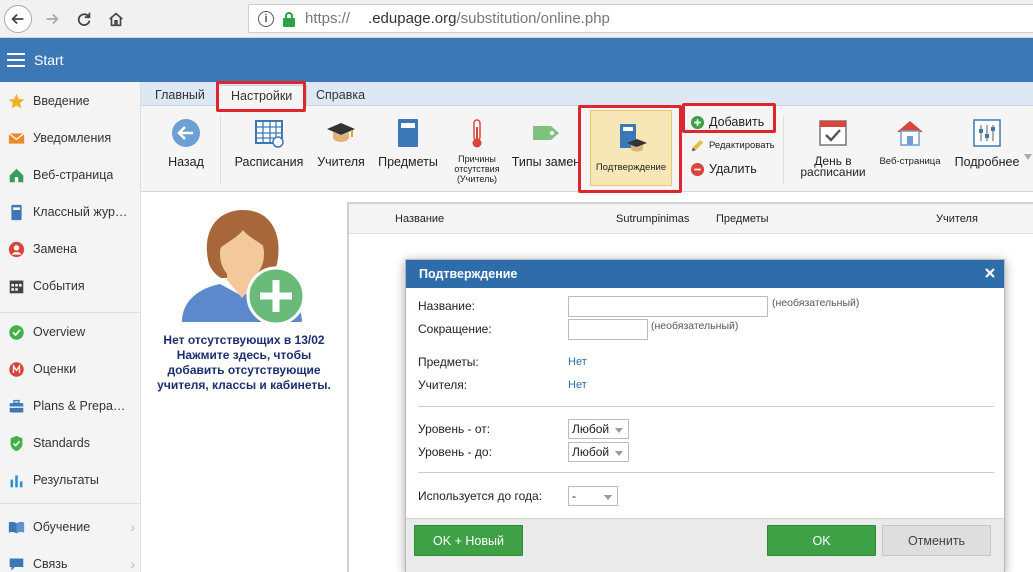 This screenshot has width=1033, height=572. Describe the element at coordinates (598, 429) in the screenshot. I see `level-from-select: Любой` at that location.